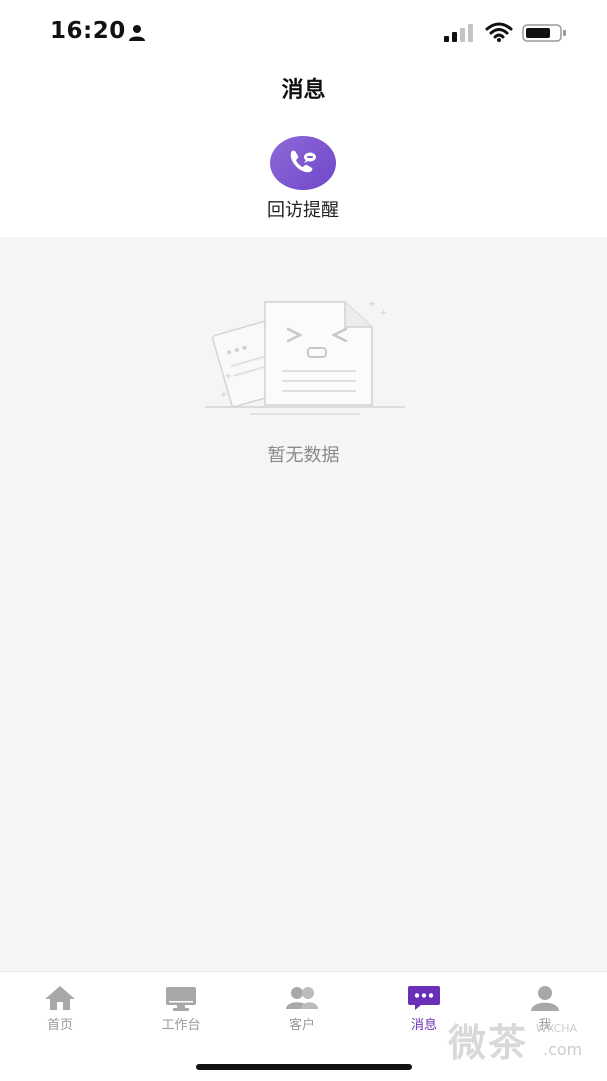 This screenshot has width=607, height=1081. Describe the element at coordinates (303, 455) in the screenshot. I see `empty-state-text: 暂无数据` at that location.